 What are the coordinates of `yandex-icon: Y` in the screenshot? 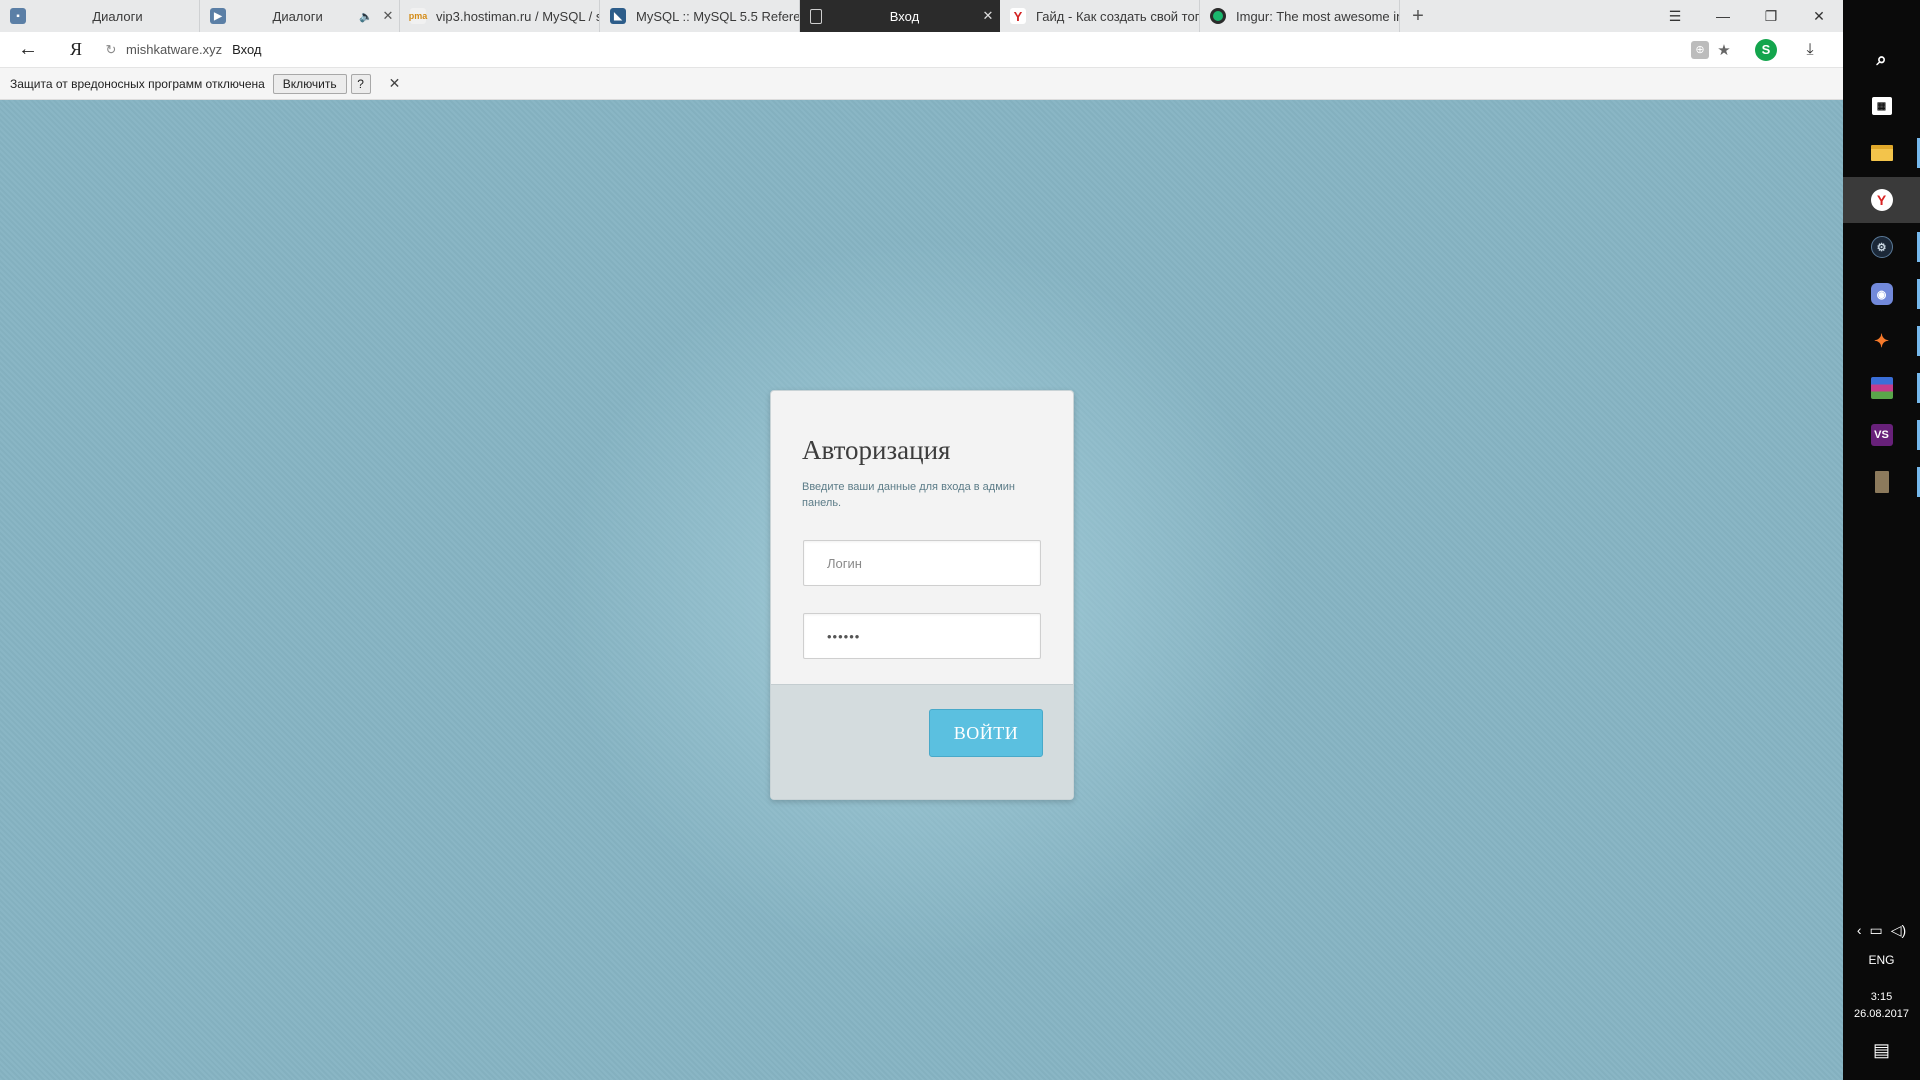 It's located at (1018, 16).